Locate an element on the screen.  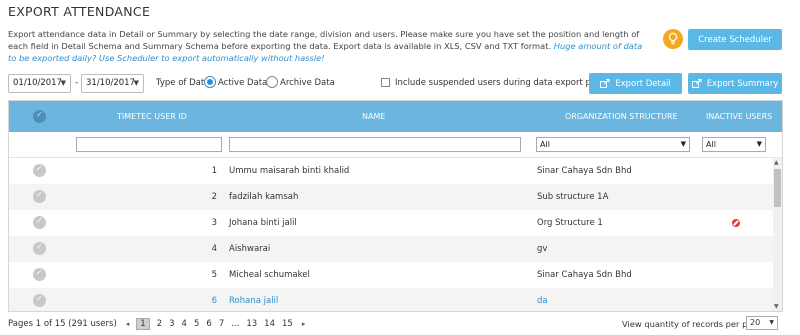
column-header-user-id: TIMETEC USER ID is located at coordinates (152, 116).